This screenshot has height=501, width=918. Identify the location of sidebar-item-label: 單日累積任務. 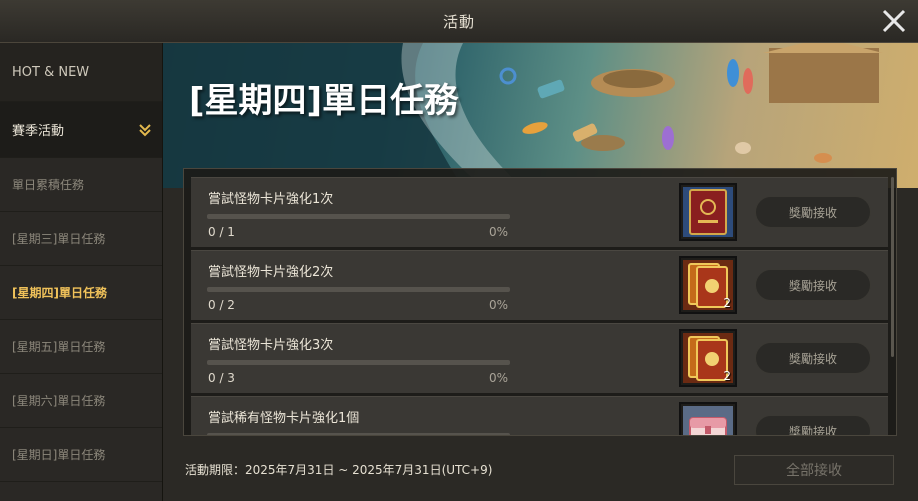
(48, 185).